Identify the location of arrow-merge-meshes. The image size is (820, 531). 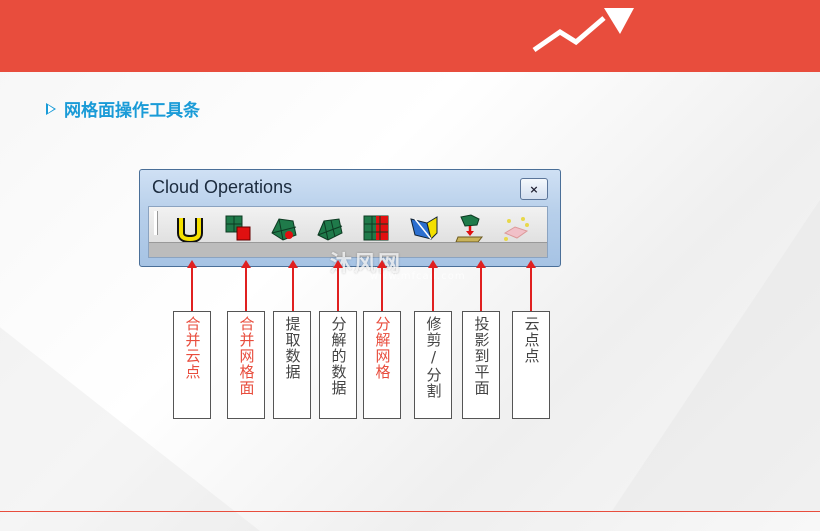
(246, 285).